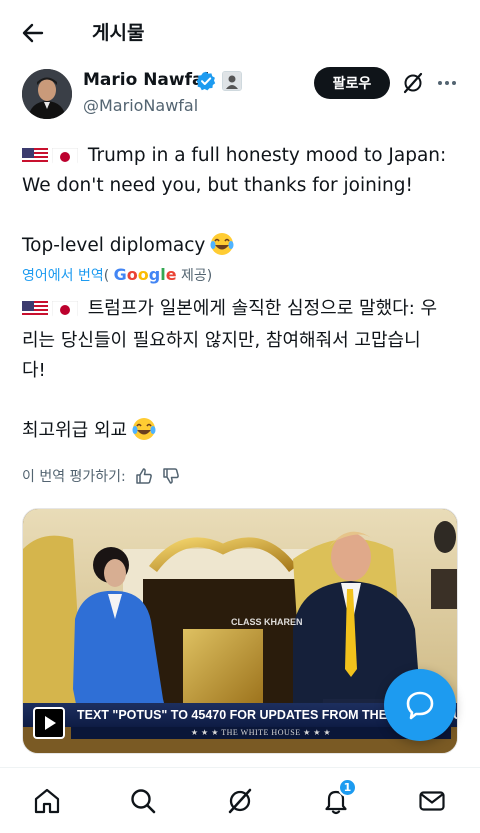 The width and height of the screenshot is (480, 833). What do you see at coordinates (75, 430) in the screenshot?
I see `translation-text: 최고위급 외교` at bounding box center [75, 430].